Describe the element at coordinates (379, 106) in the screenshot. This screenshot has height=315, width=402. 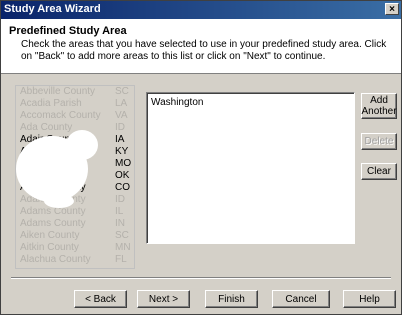
I see `add-another-button: Add Another` at that location.